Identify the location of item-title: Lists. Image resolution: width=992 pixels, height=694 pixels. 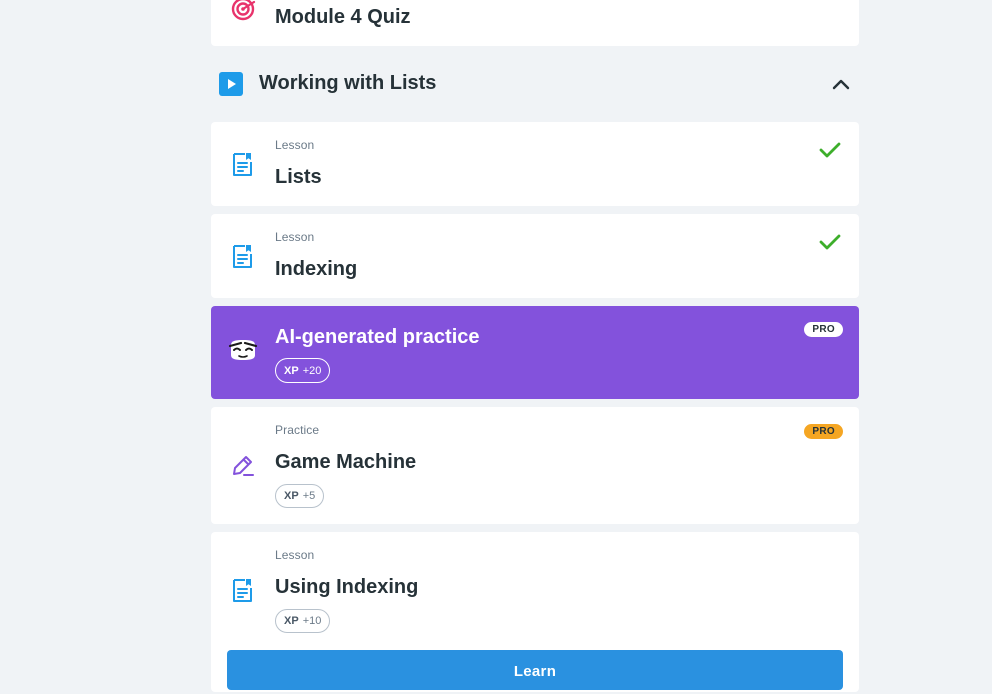
(298, 177).